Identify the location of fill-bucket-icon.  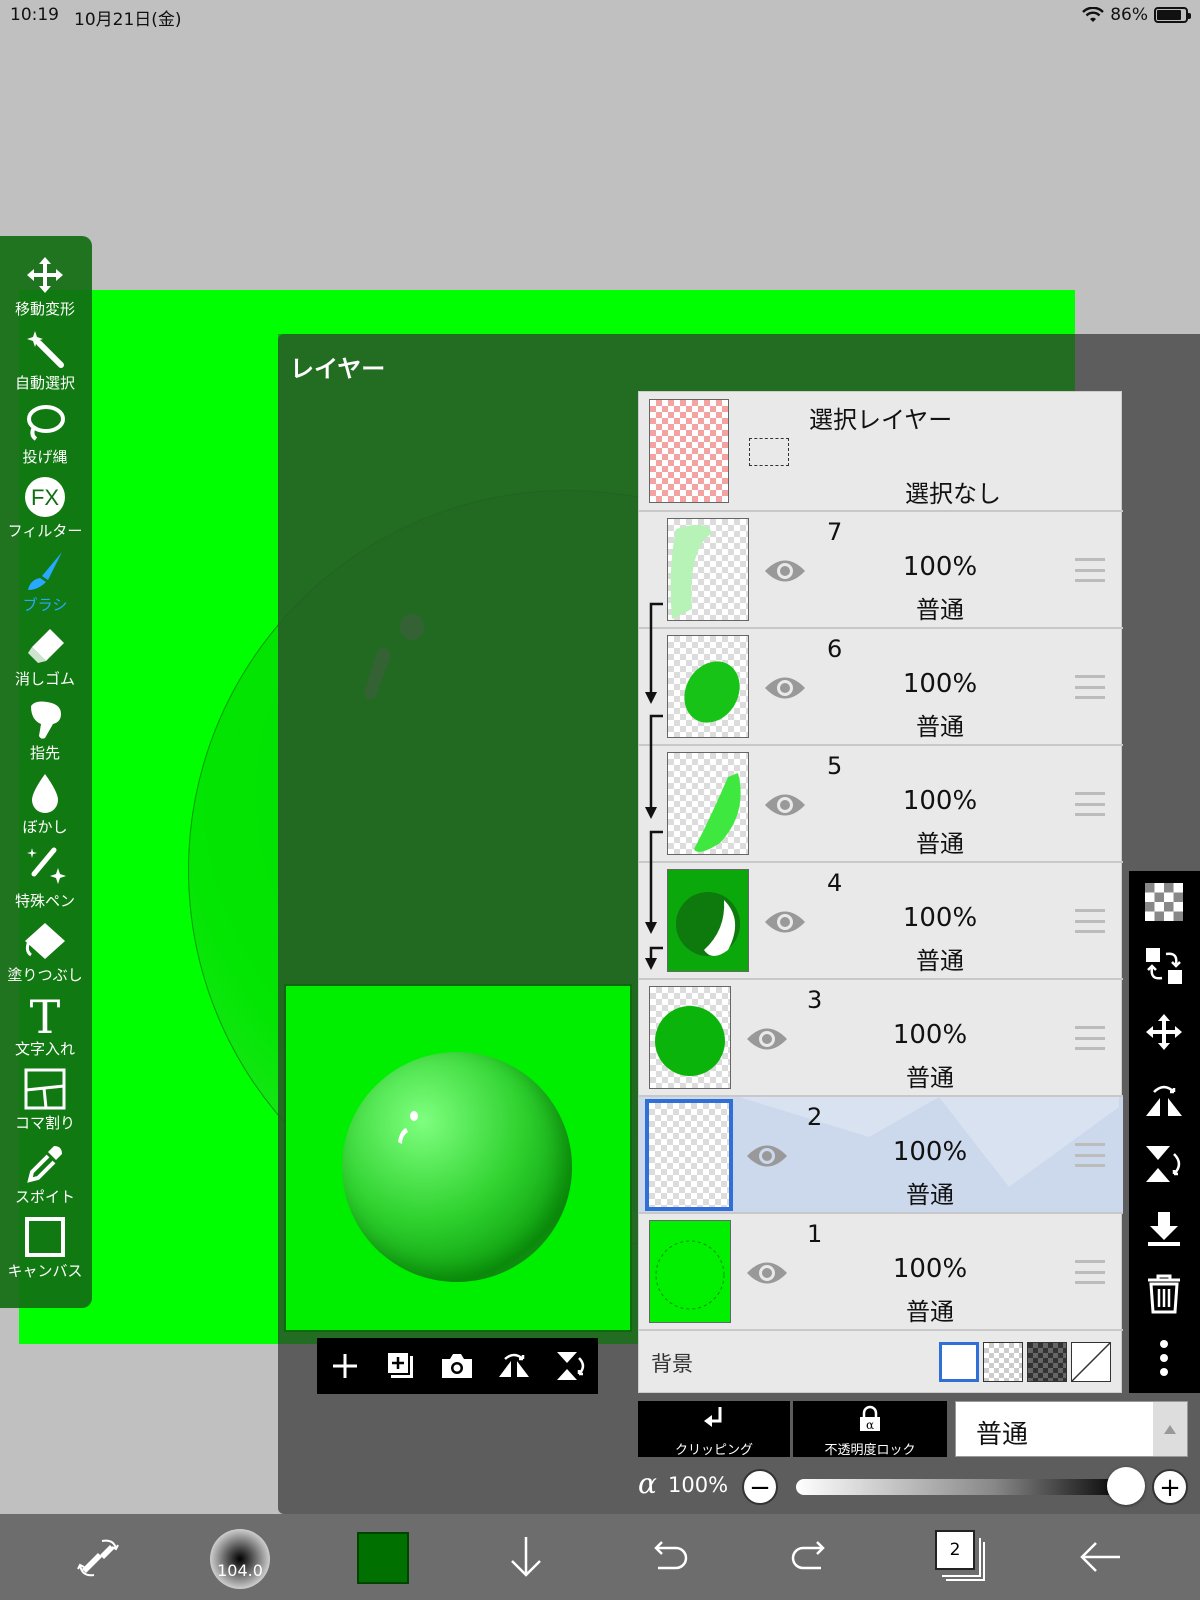
(45, 941).